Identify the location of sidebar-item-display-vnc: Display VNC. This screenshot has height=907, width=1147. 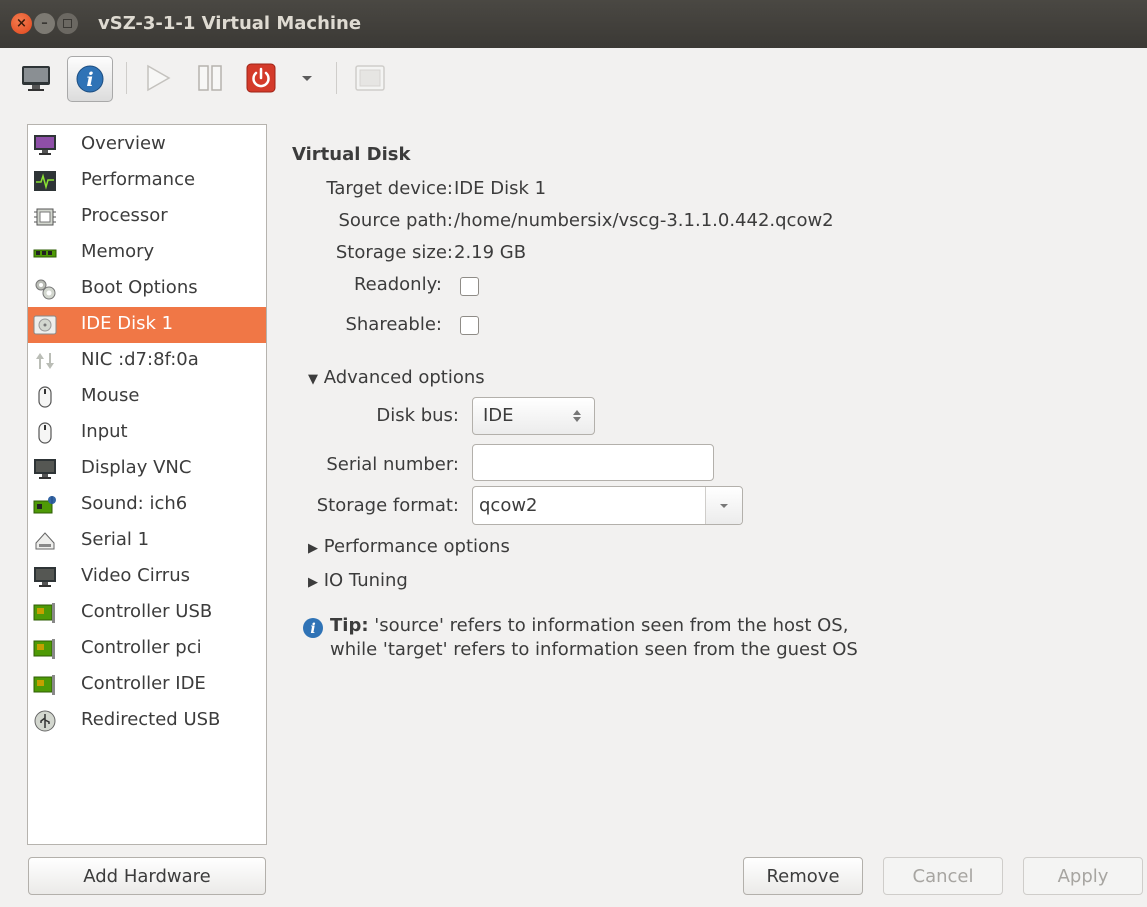
(147, 469).